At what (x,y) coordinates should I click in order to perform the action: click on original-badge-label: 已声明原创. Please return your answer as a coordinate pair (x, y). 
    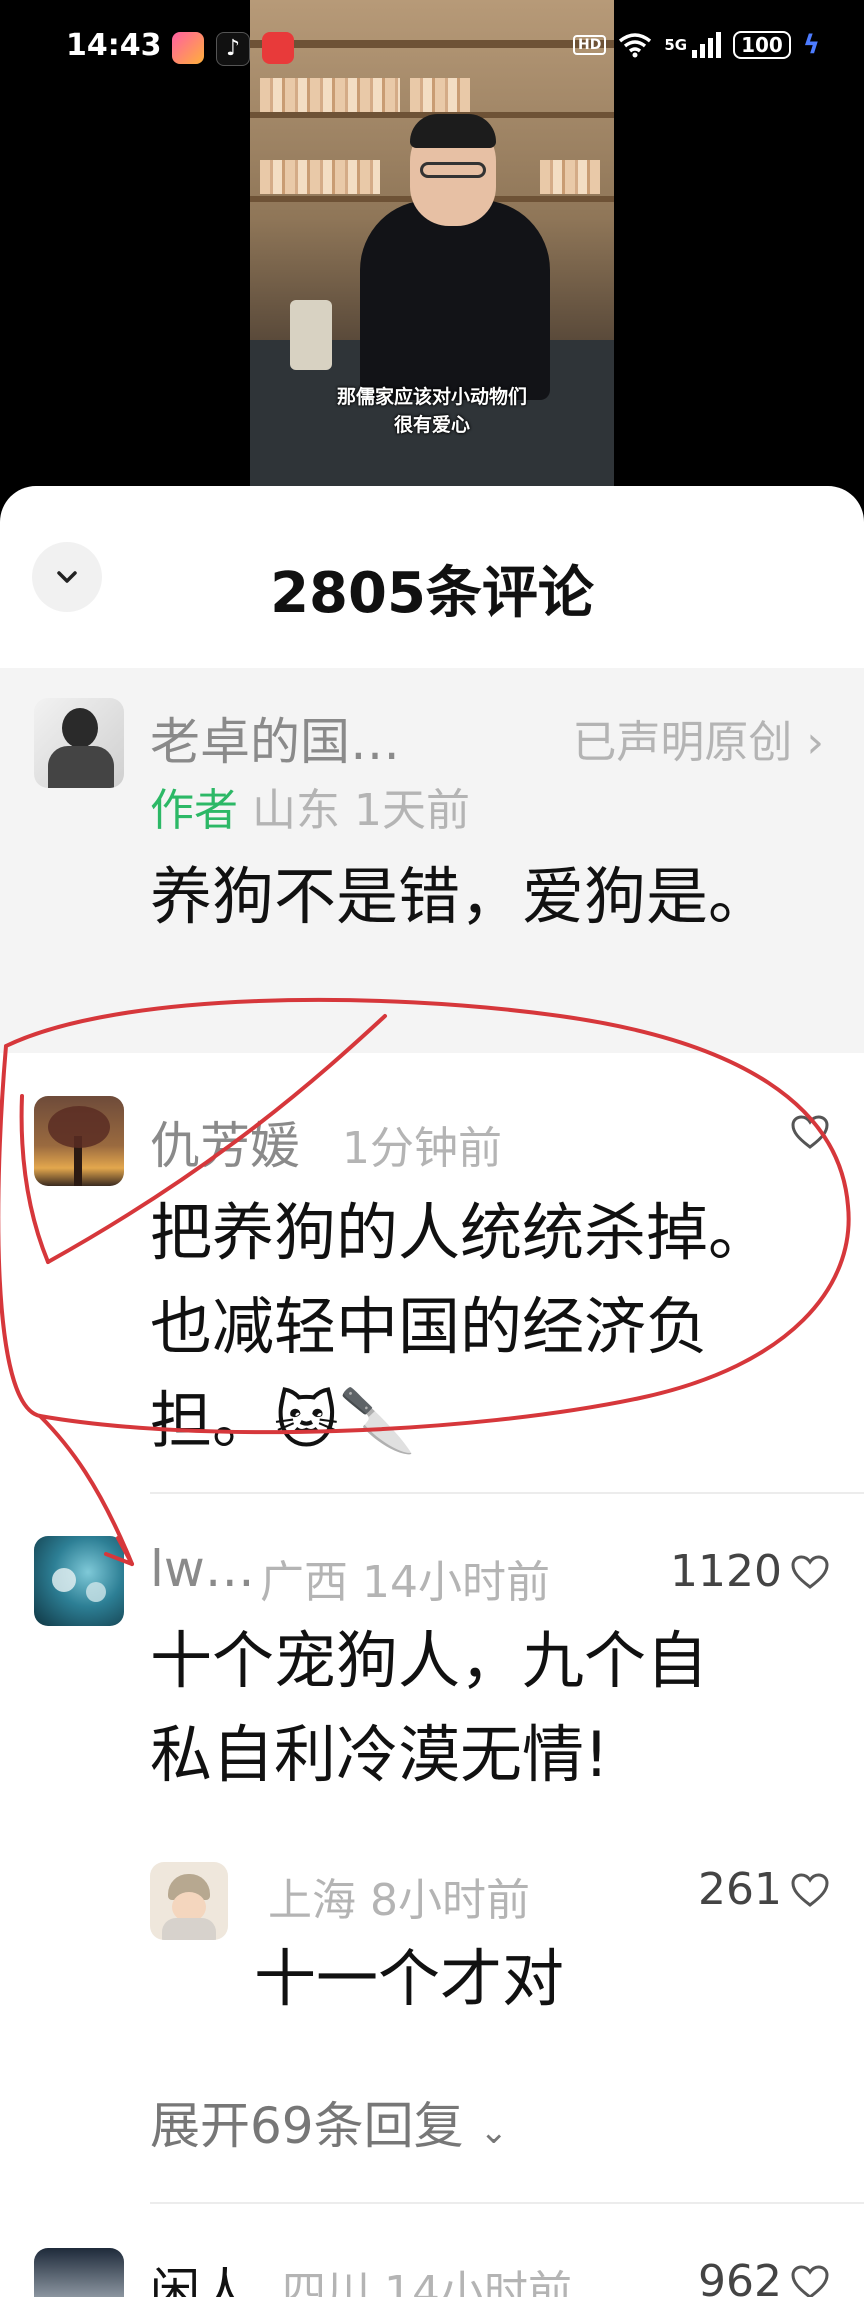
    Looking at the image, I should click on (682, 742).